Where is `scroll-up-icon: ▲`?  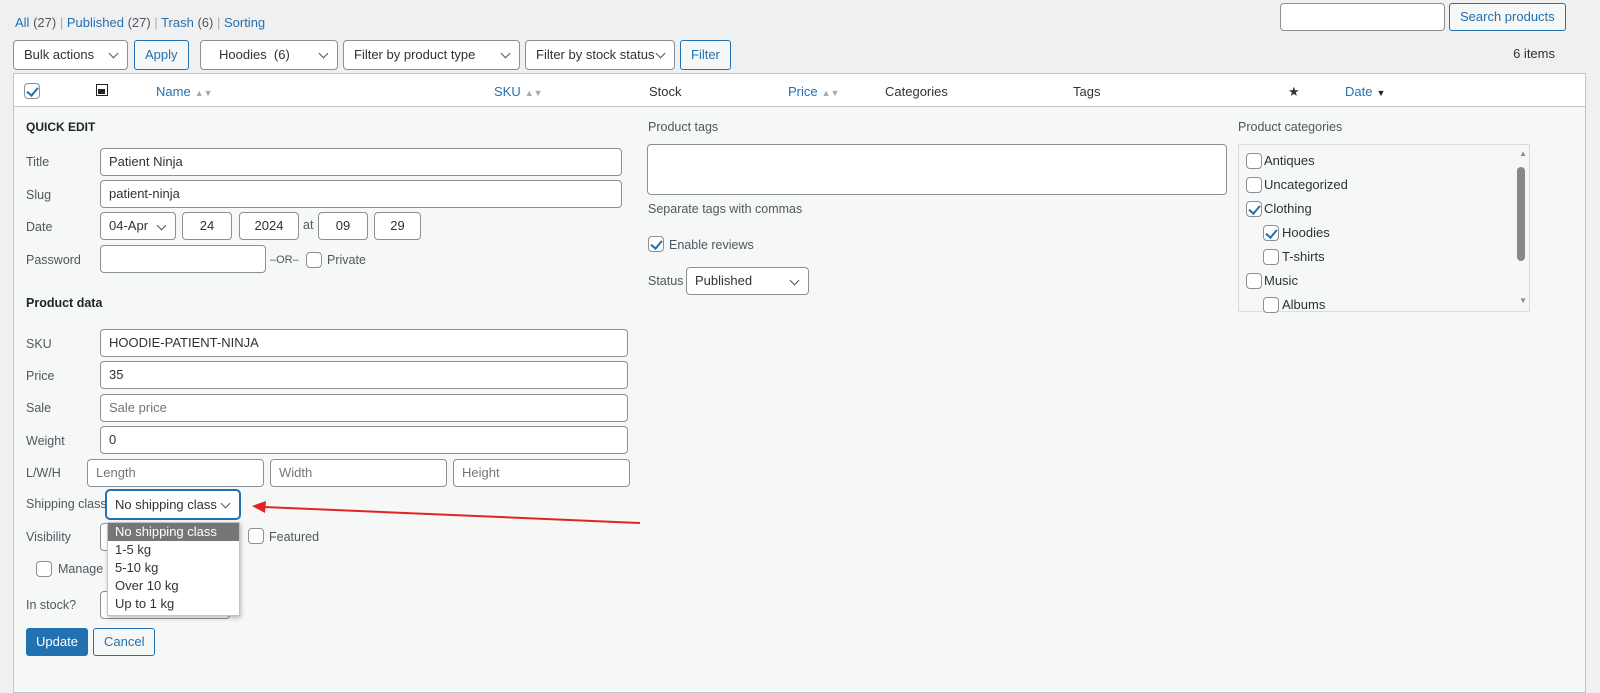
scroll-up-icon: ▲ is located at coordinates (1523, 153).